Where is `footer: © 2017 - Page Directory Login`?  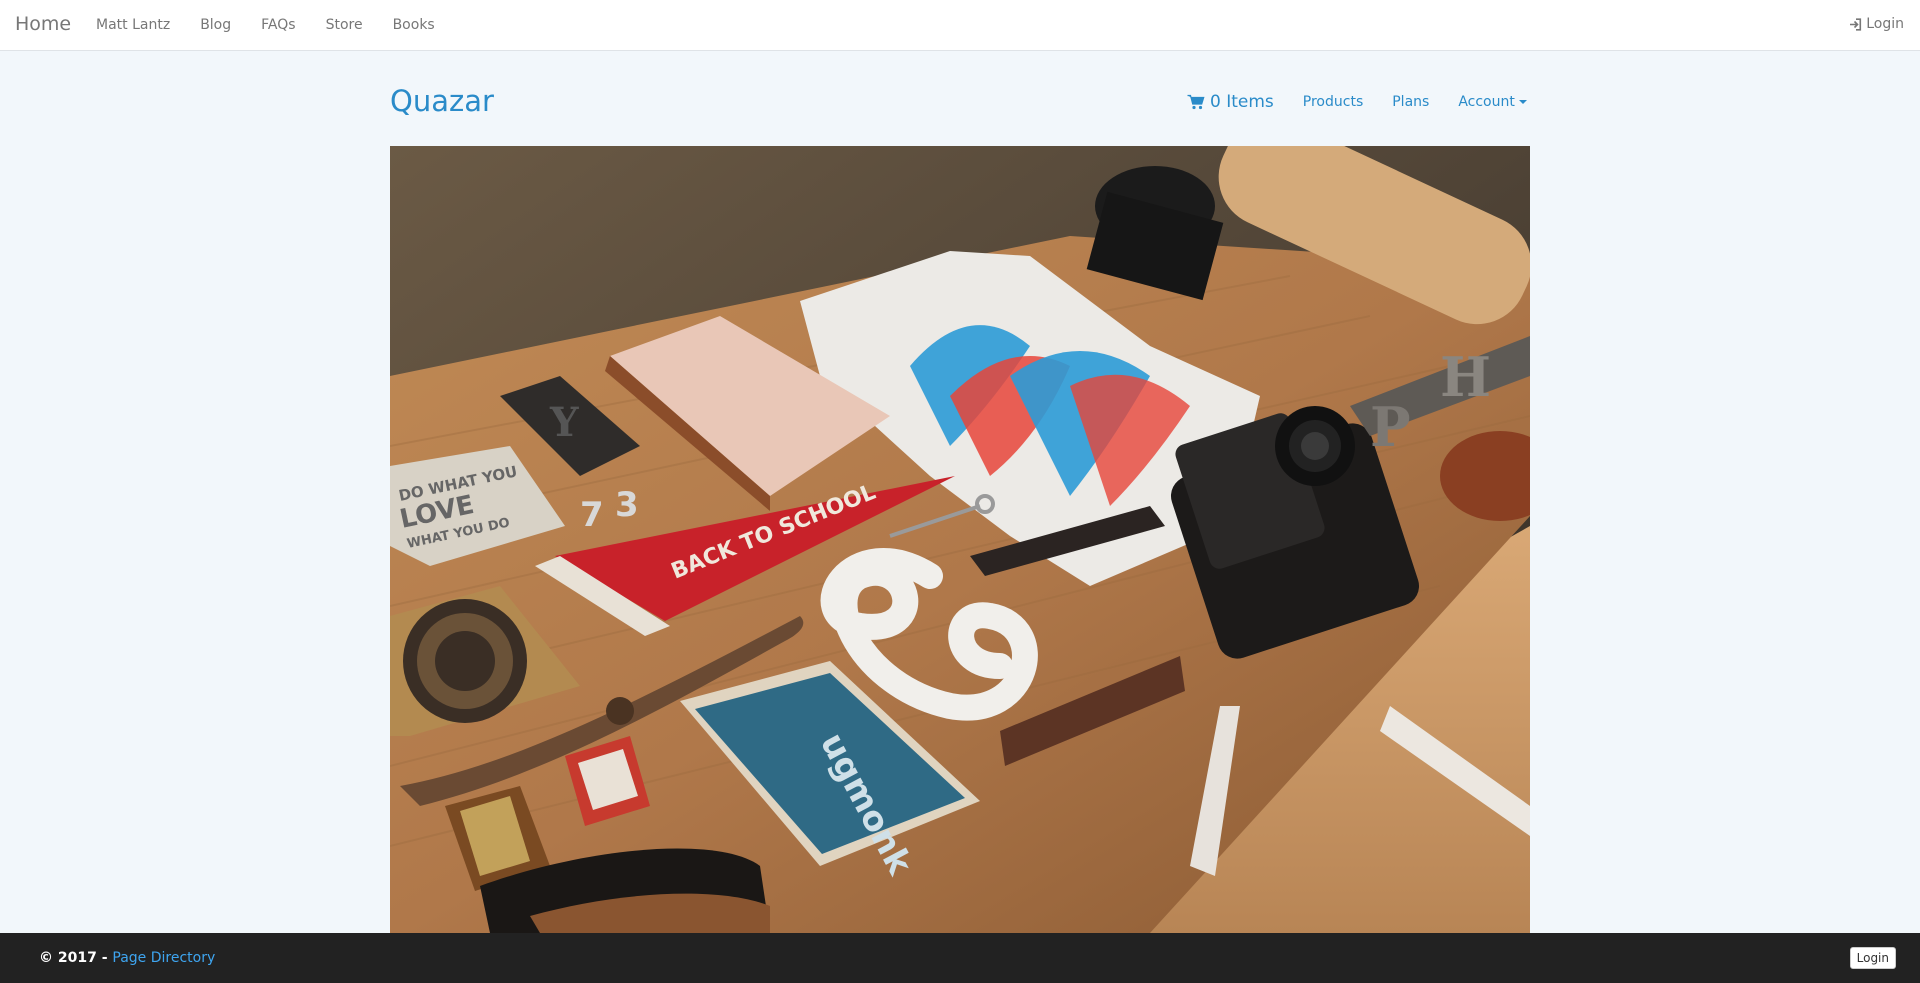 footer: © 2017 - Page Directory Login is located at coordinates (960, 958).